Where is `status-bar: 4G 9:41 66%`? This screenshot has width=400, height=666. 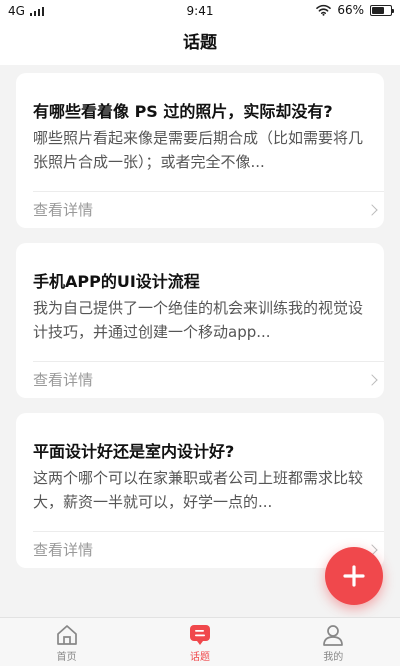
status-bar: 4G 9:41 66% is located at coordinates (200, 11).